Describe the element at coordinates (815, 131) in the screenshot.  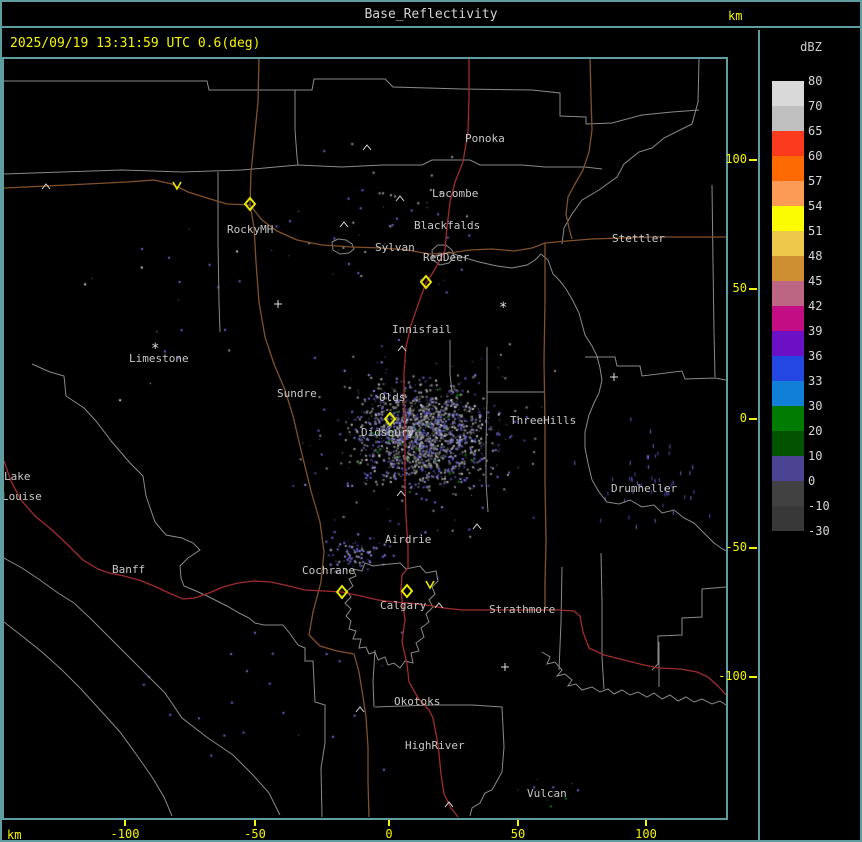
I see `colorbar-tick-label: 65` at that location.